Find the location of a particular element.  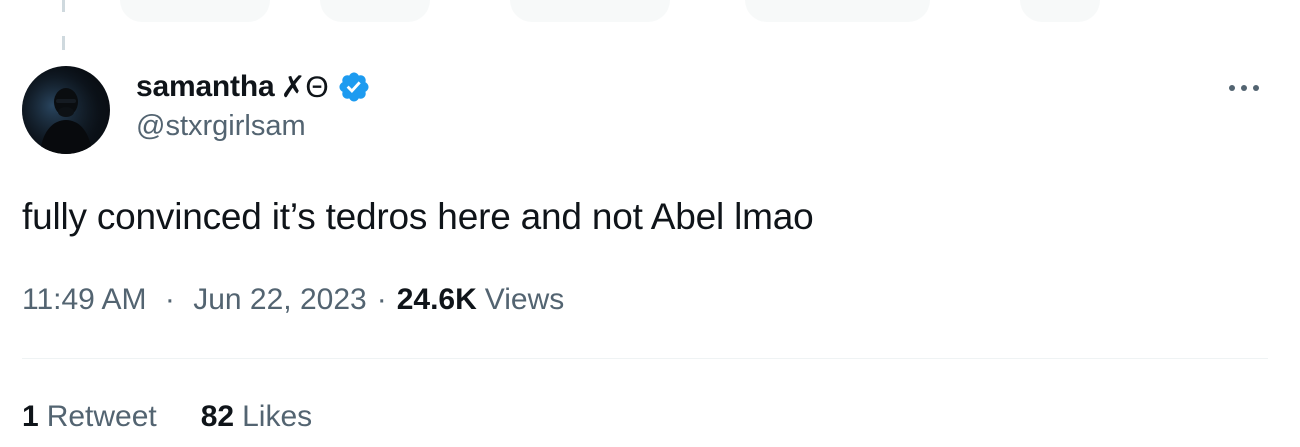

more-horizontal-icon is located at coordinates (1244, 88).